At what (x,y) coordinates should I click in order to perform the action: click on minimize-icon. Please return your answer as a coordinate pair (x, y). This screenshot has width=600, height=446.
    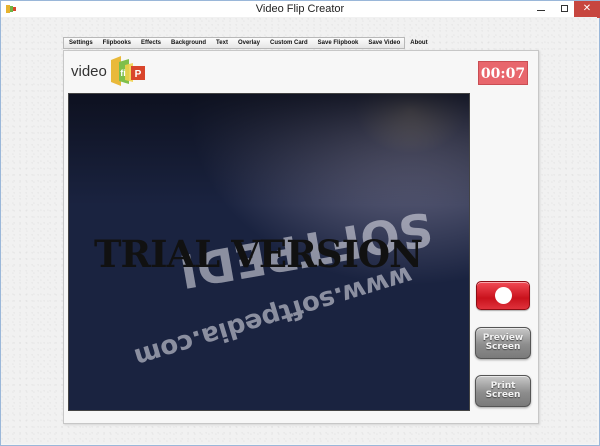
    Looking at the image, I should click on (541, 10).